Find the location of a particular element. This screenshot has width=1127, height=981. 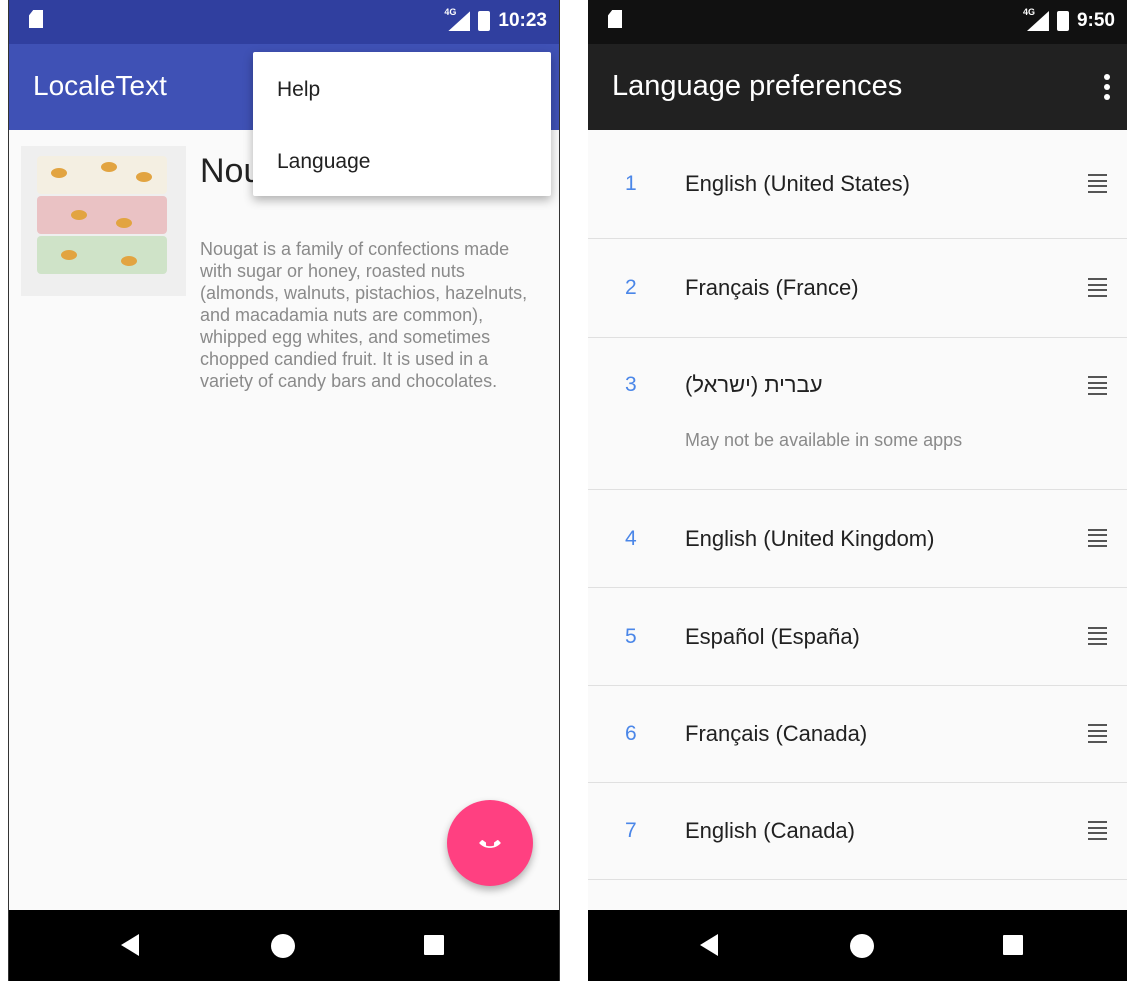

language-row: 7 English (Canada) is located at coordinates (857, 831).